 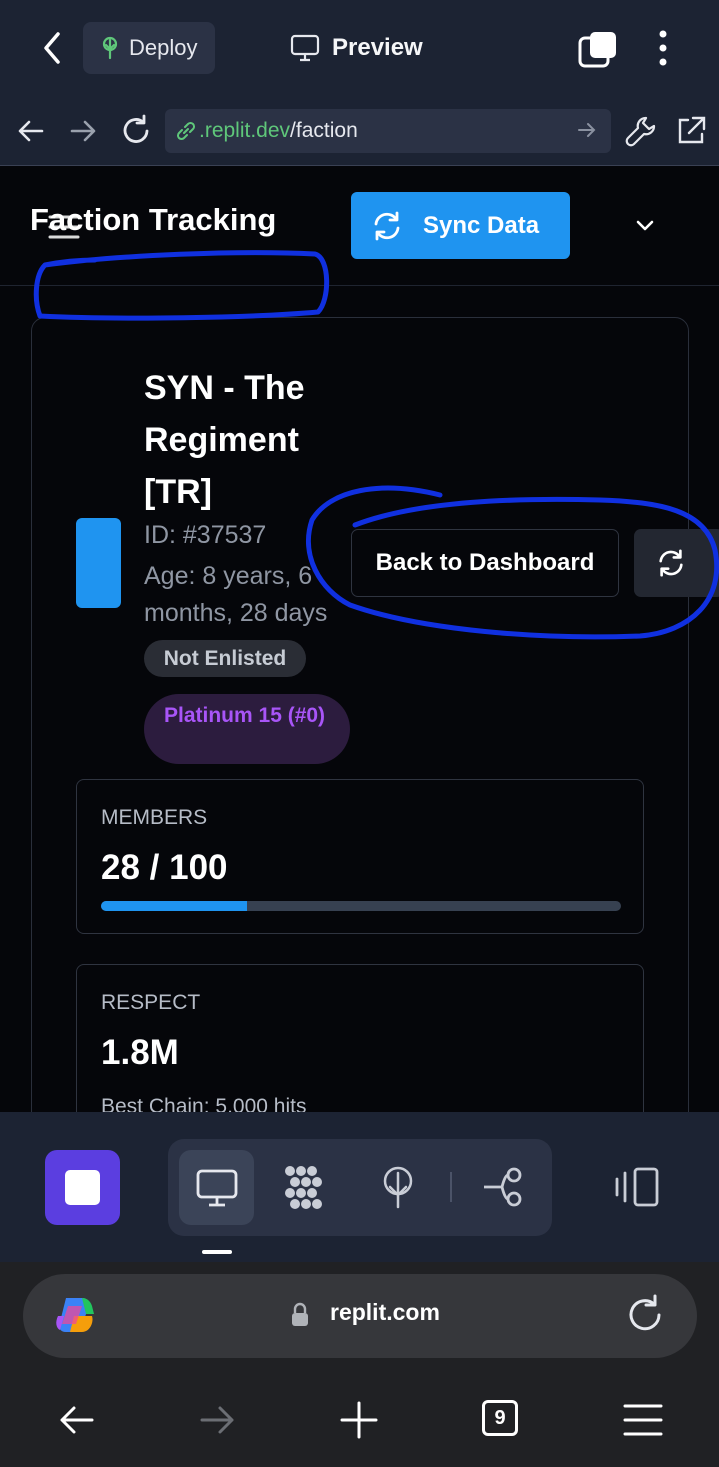 What do you see at coordinates (98, 563) in the screenshot?
I see `faction-avatar` at bounding box center [98, 563].